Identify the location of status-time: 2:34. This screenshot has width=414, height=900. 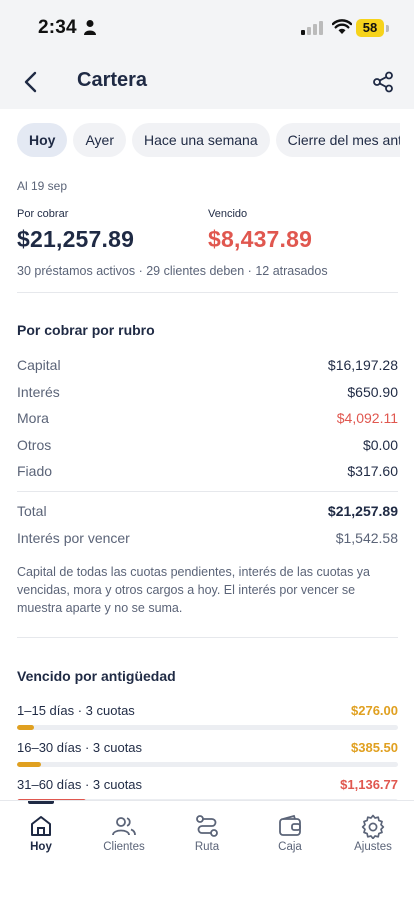
(57, 27).